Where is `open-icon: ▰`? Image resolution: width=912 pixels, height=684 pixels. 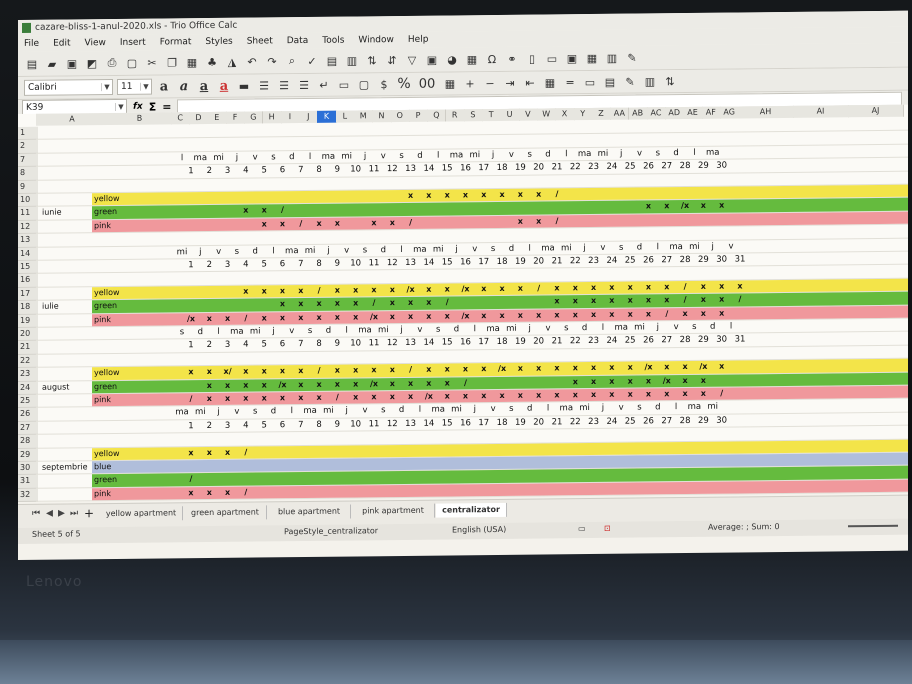
open-icon: ▰ is located at coordinates (52, 64).